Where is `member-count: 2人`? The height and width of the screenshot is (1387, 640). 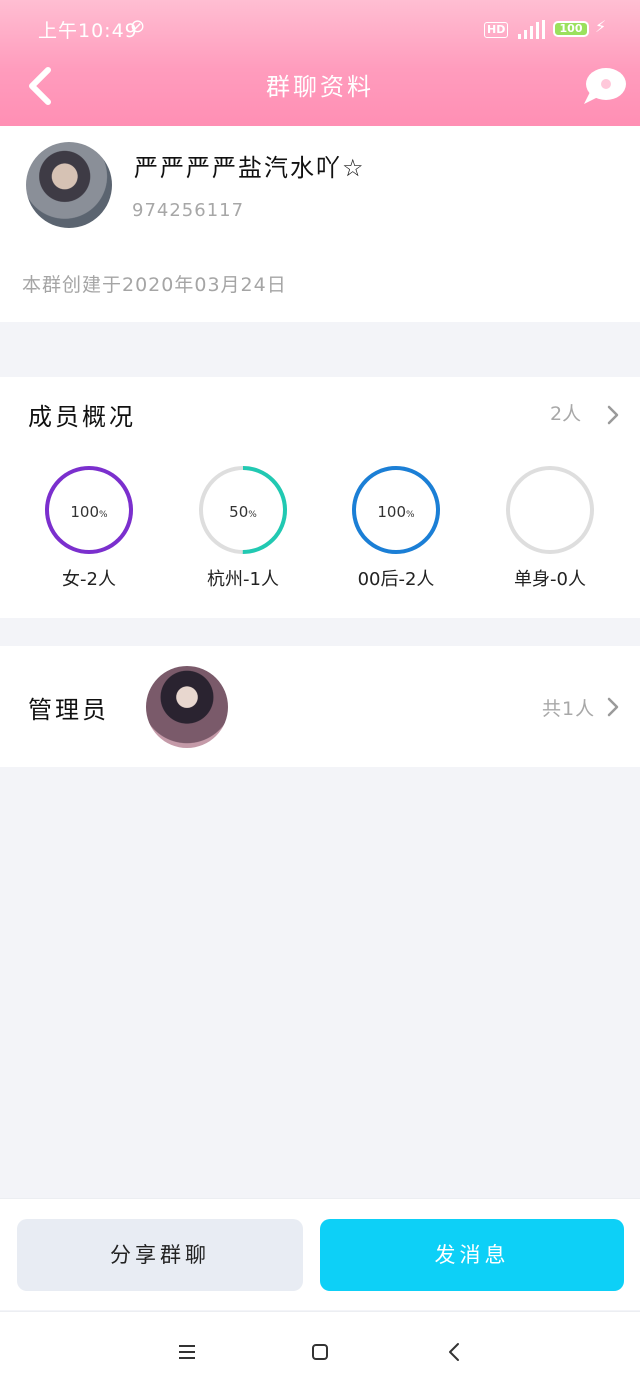
member-count: 2人 is located at coordinates (566, 414).